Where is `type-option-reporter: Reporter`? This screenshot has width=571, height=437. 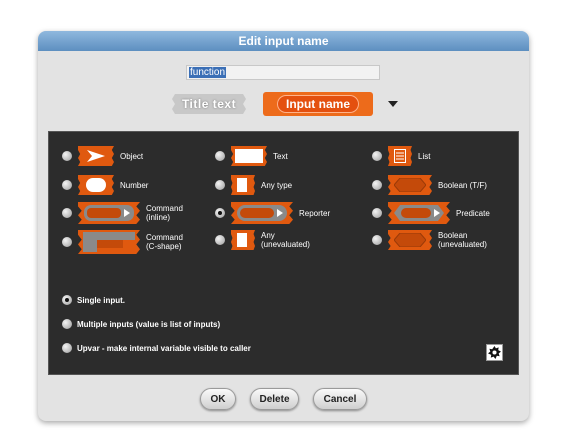
type-option-reporter: Reporter is located at coordinates (272, 213).